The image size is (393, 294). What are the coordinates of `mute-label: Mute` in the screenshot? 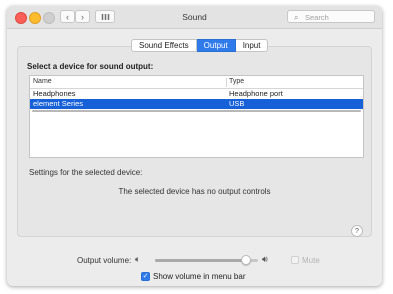 It's located at (311, 260).